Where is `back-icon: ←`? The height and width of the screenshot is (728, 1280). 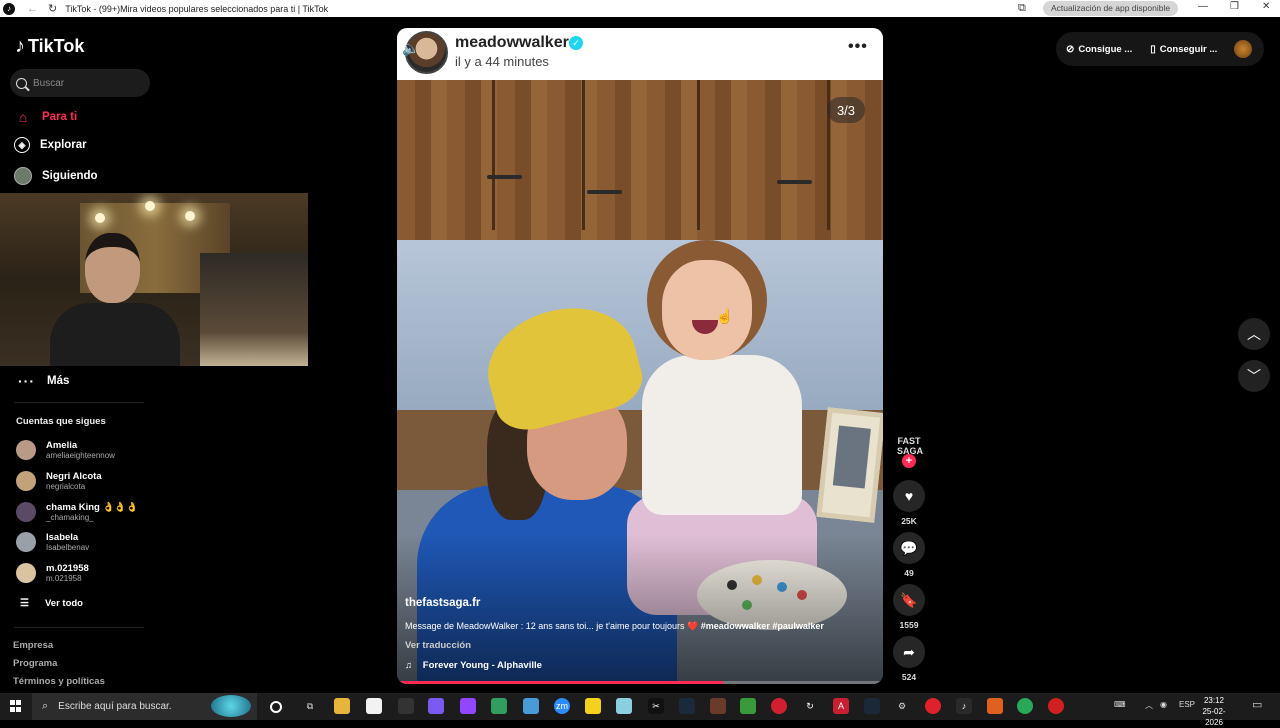 back-icon: ← is located at coordinates (32, 9).